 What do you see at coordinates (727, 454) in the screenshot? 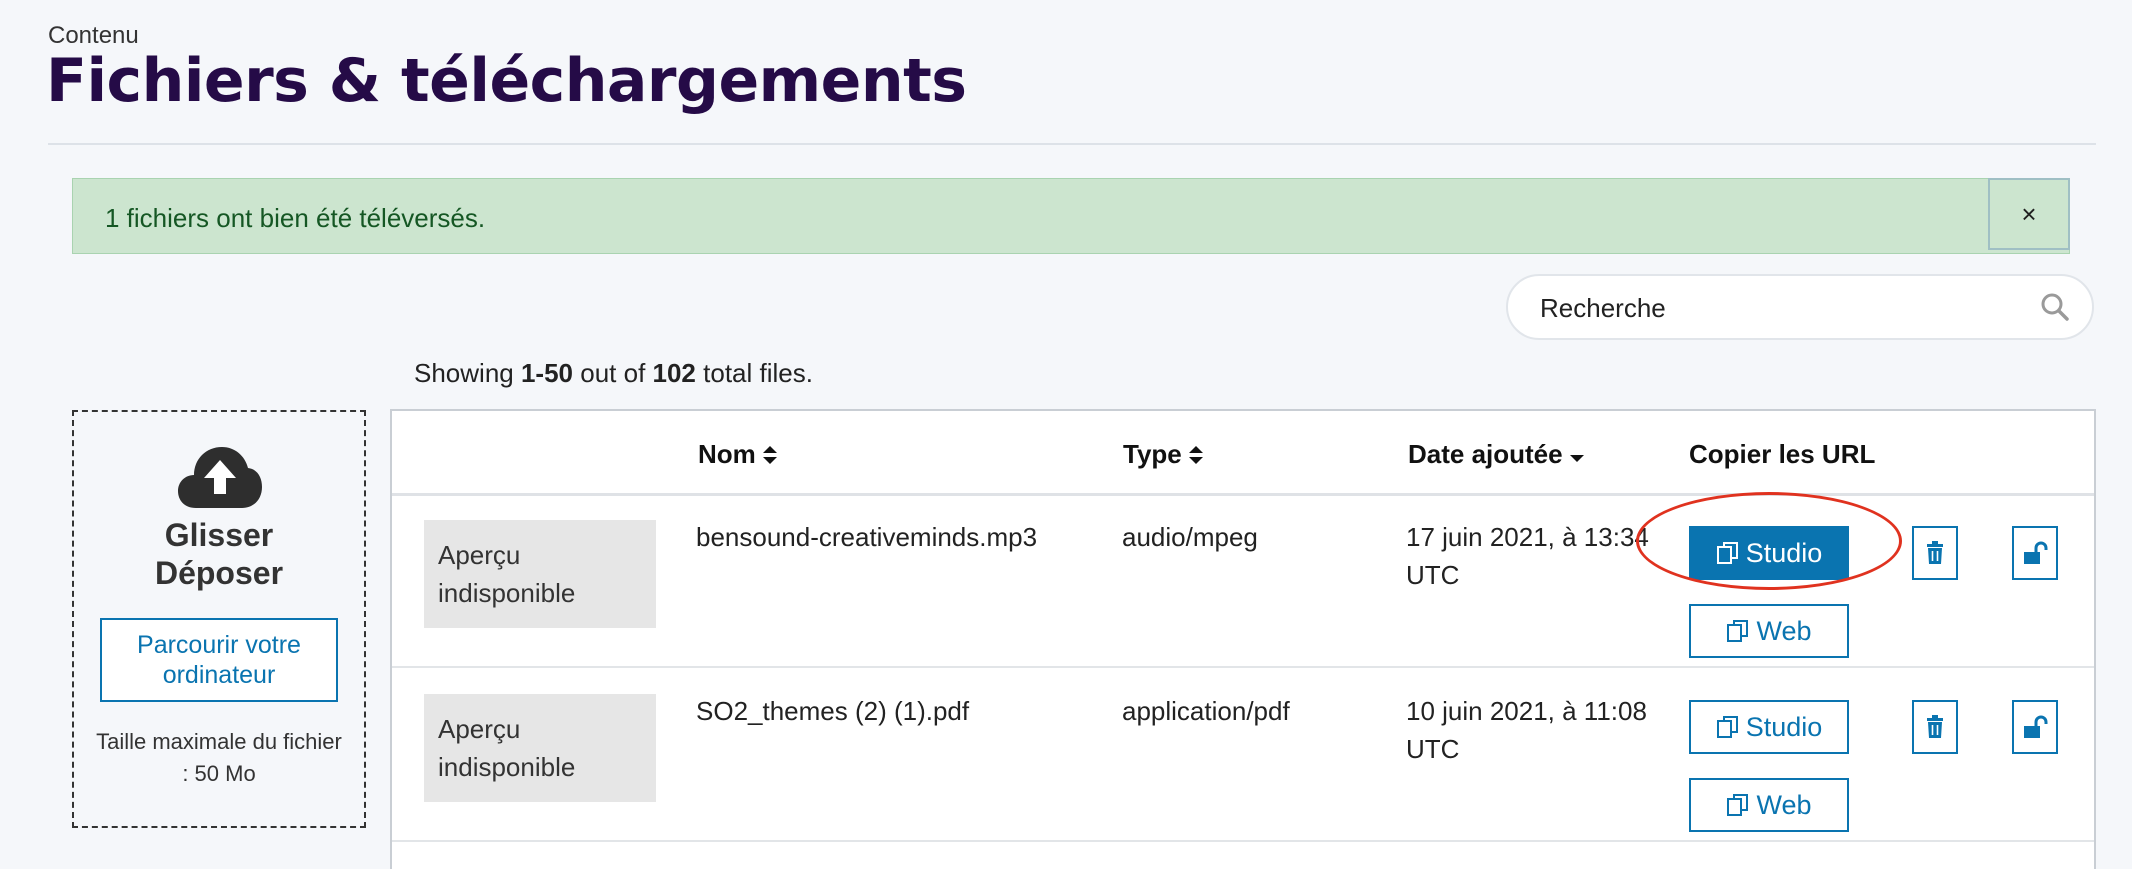
I see `column-header-name-label: Nom` at bounding box center [727, 454].